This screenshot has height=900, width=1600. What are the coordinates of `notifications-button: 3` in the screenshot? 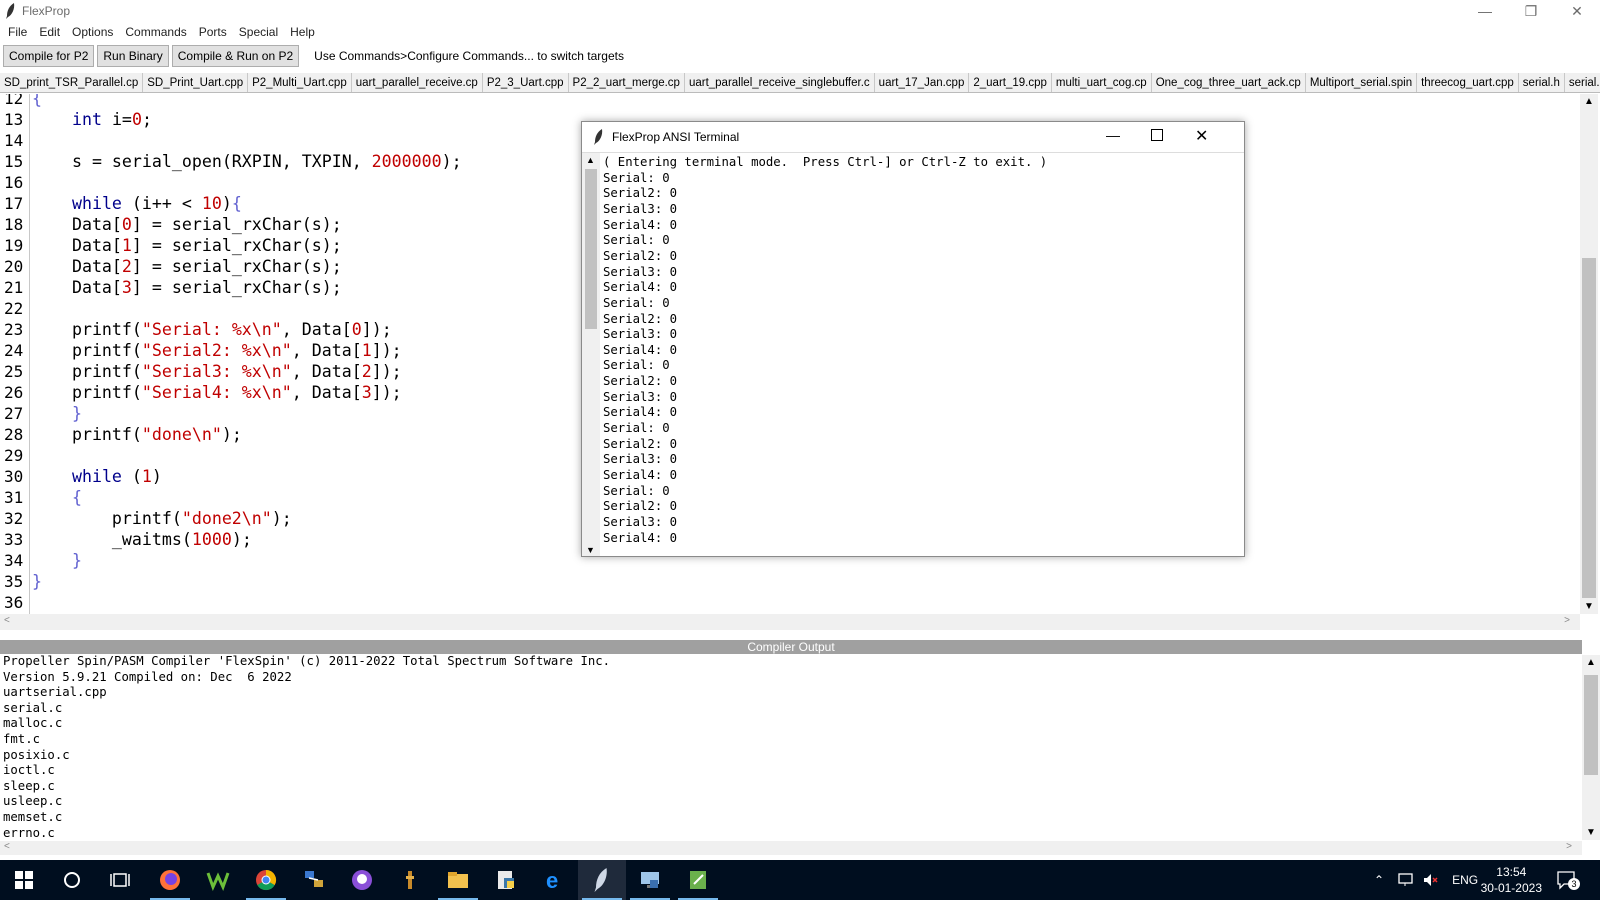 It's located at (1568, 881).